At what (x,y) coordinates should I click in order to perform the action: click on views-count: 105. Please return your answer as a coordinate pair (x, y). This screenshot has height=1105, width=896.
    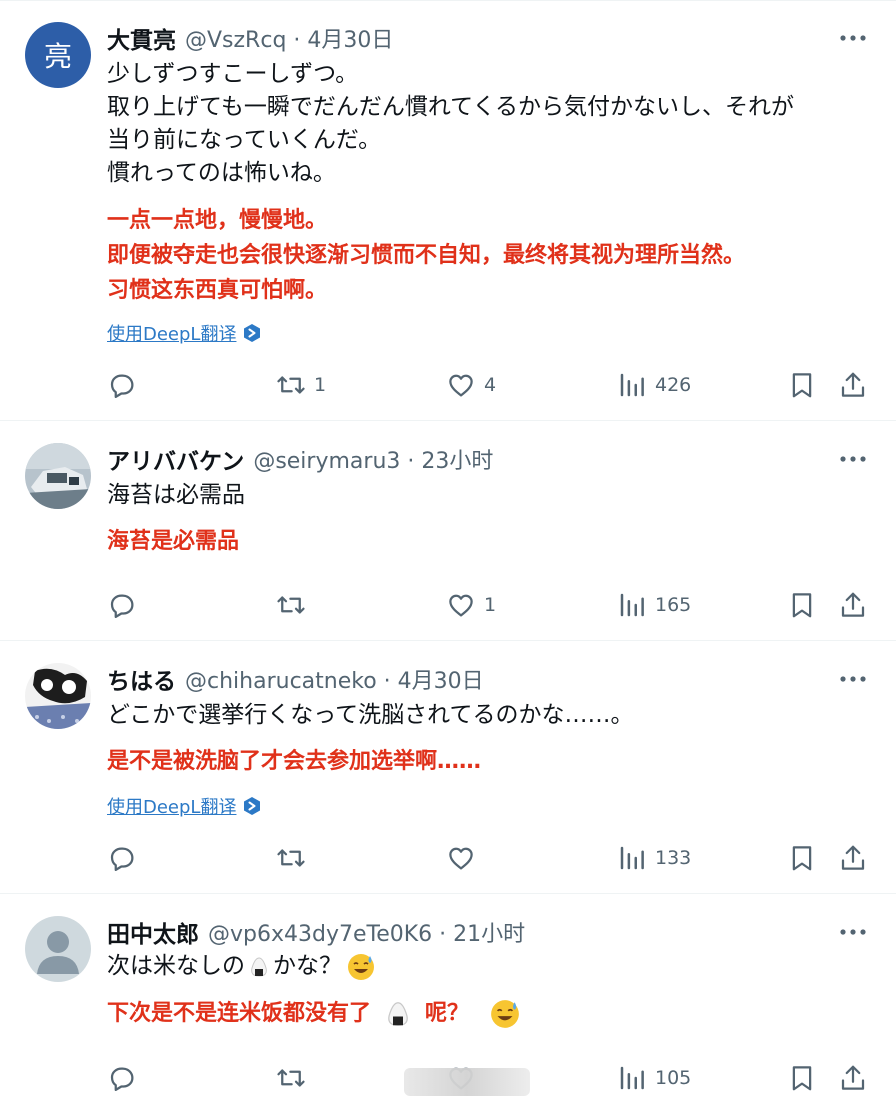
    Looking at the image, I should click on (673, 1078).